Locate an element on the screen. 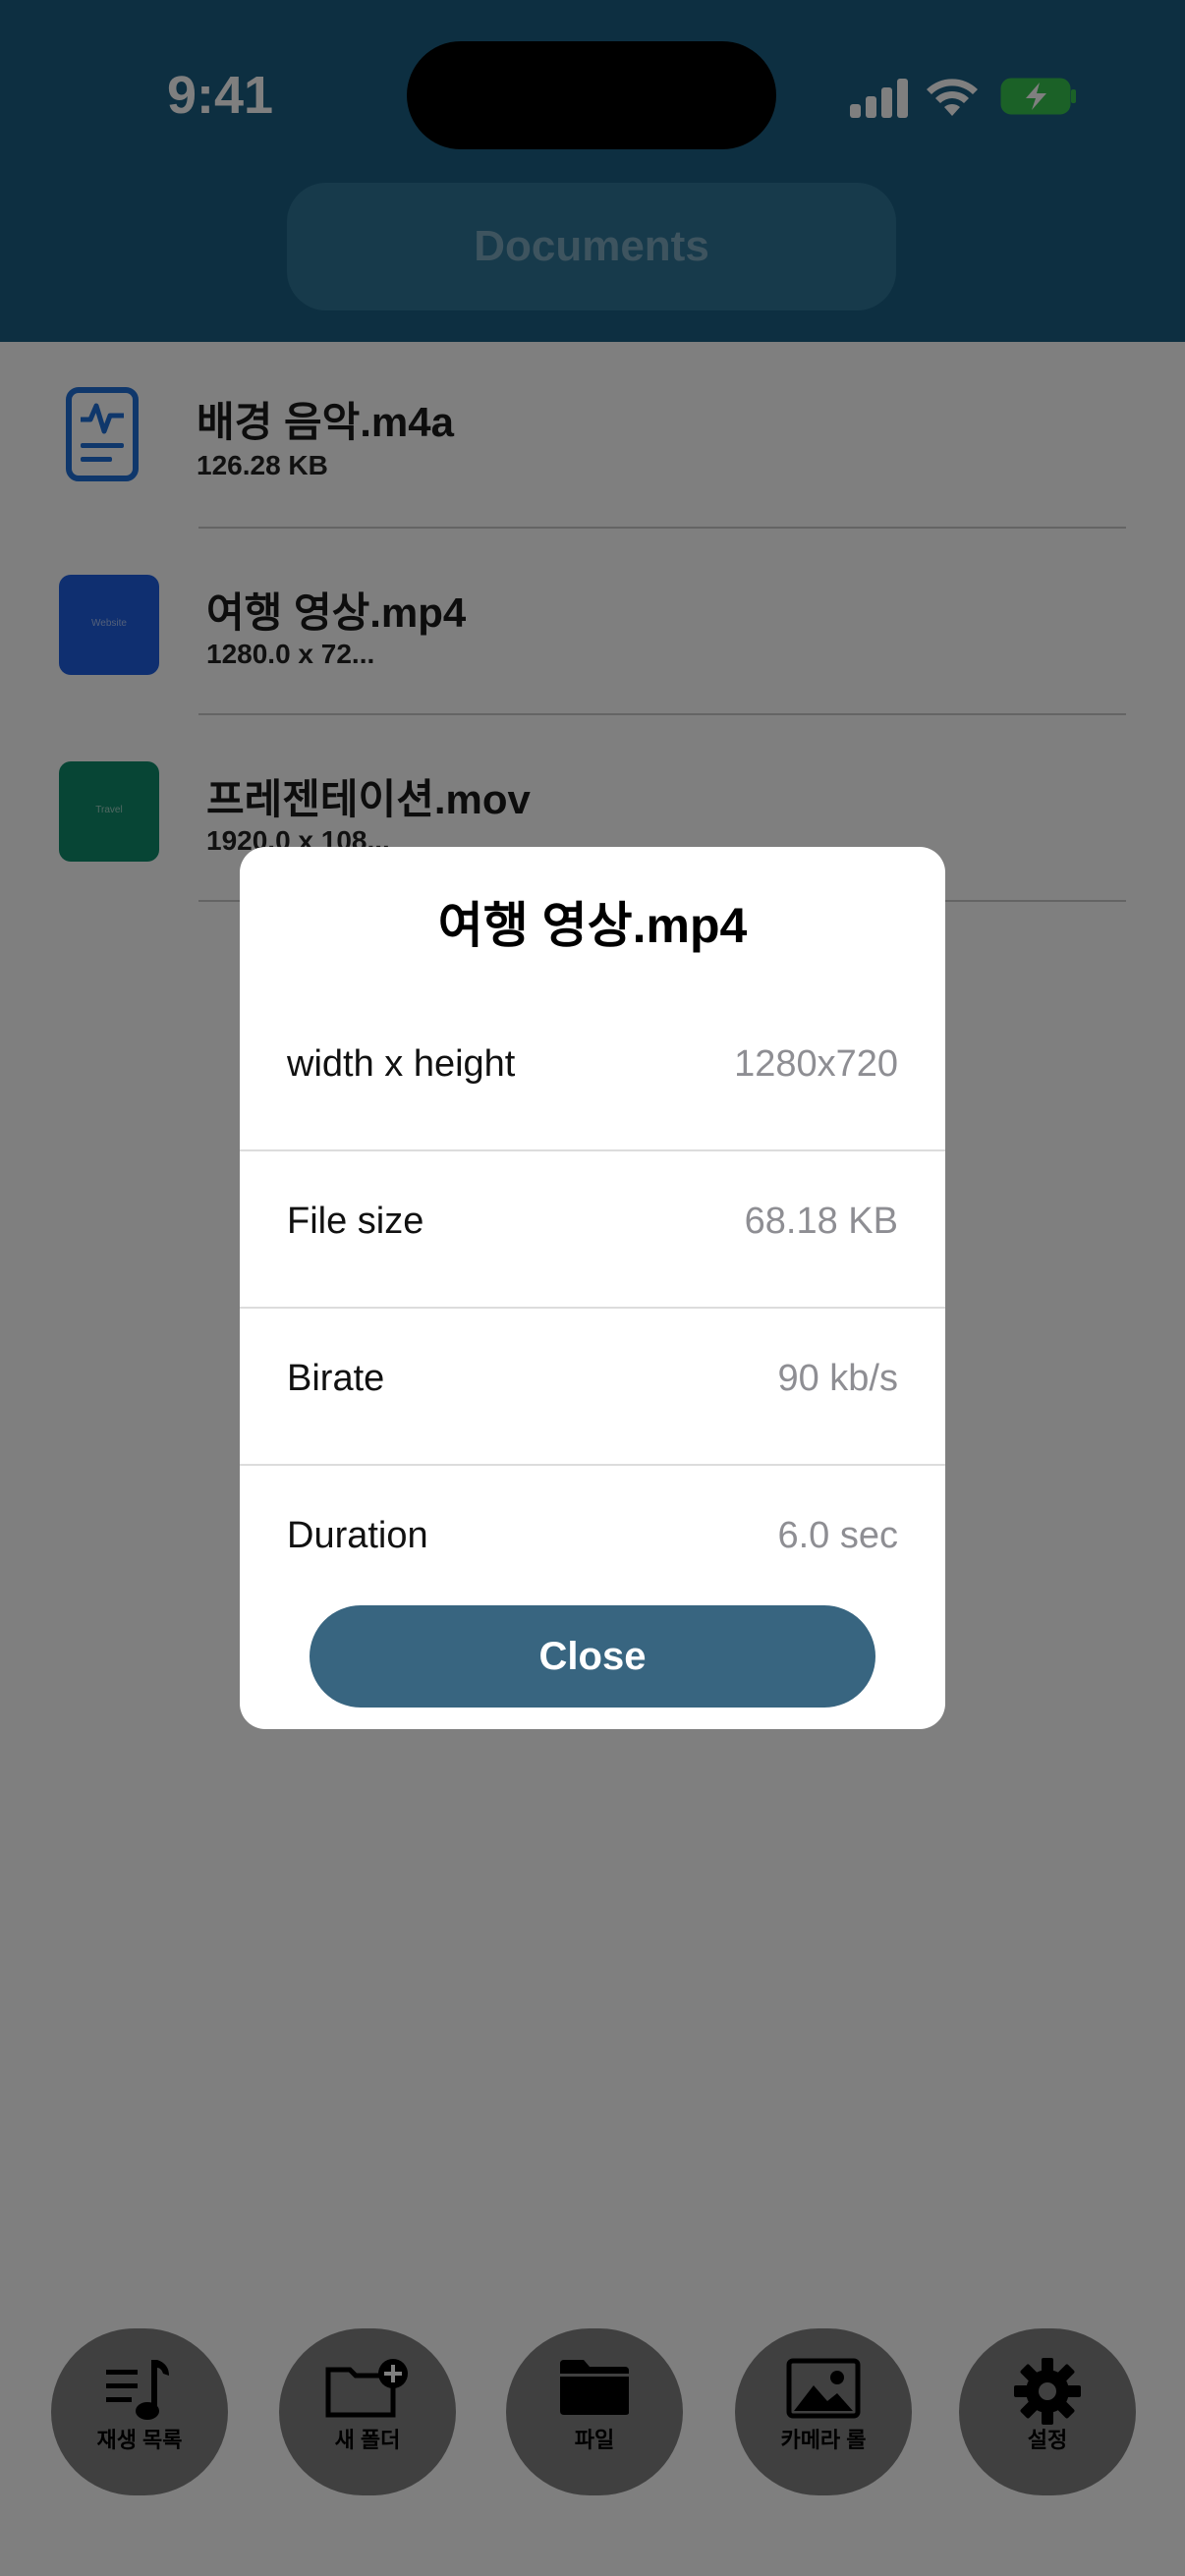 The width and height of the screenshot is (1185, 2576). info-row-file-size: File size 68.18 KB is located at coordinates (592, 1230).